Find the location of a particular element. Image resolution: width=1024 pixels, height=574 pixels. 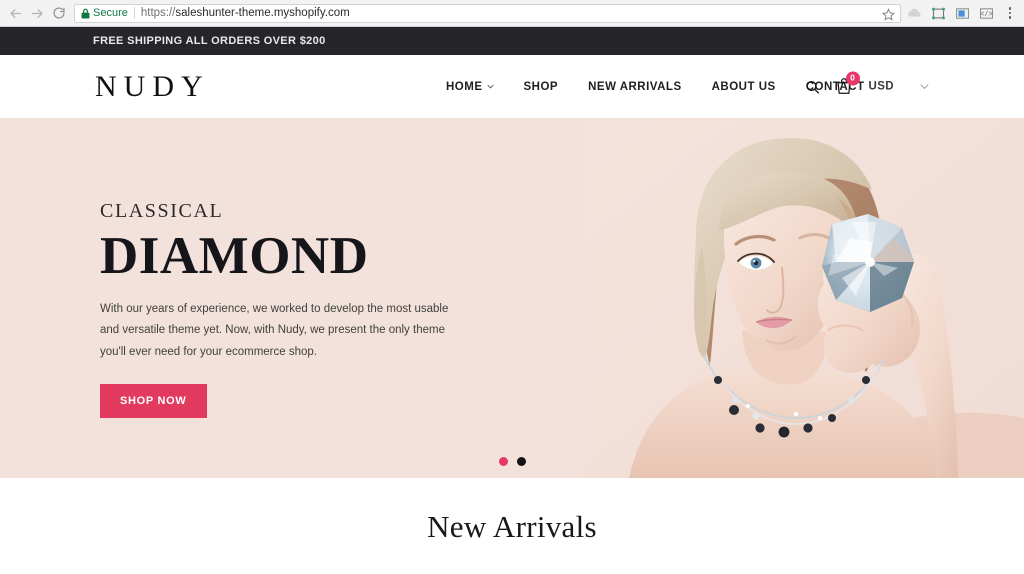

crop-frame-icon is located at coordinates (938, 13).